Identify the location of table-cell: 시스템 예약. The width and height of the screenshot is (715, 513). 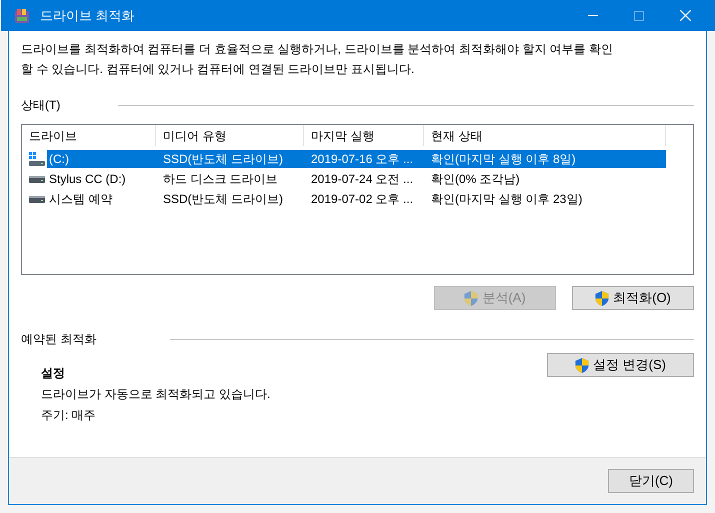
(80, 199).